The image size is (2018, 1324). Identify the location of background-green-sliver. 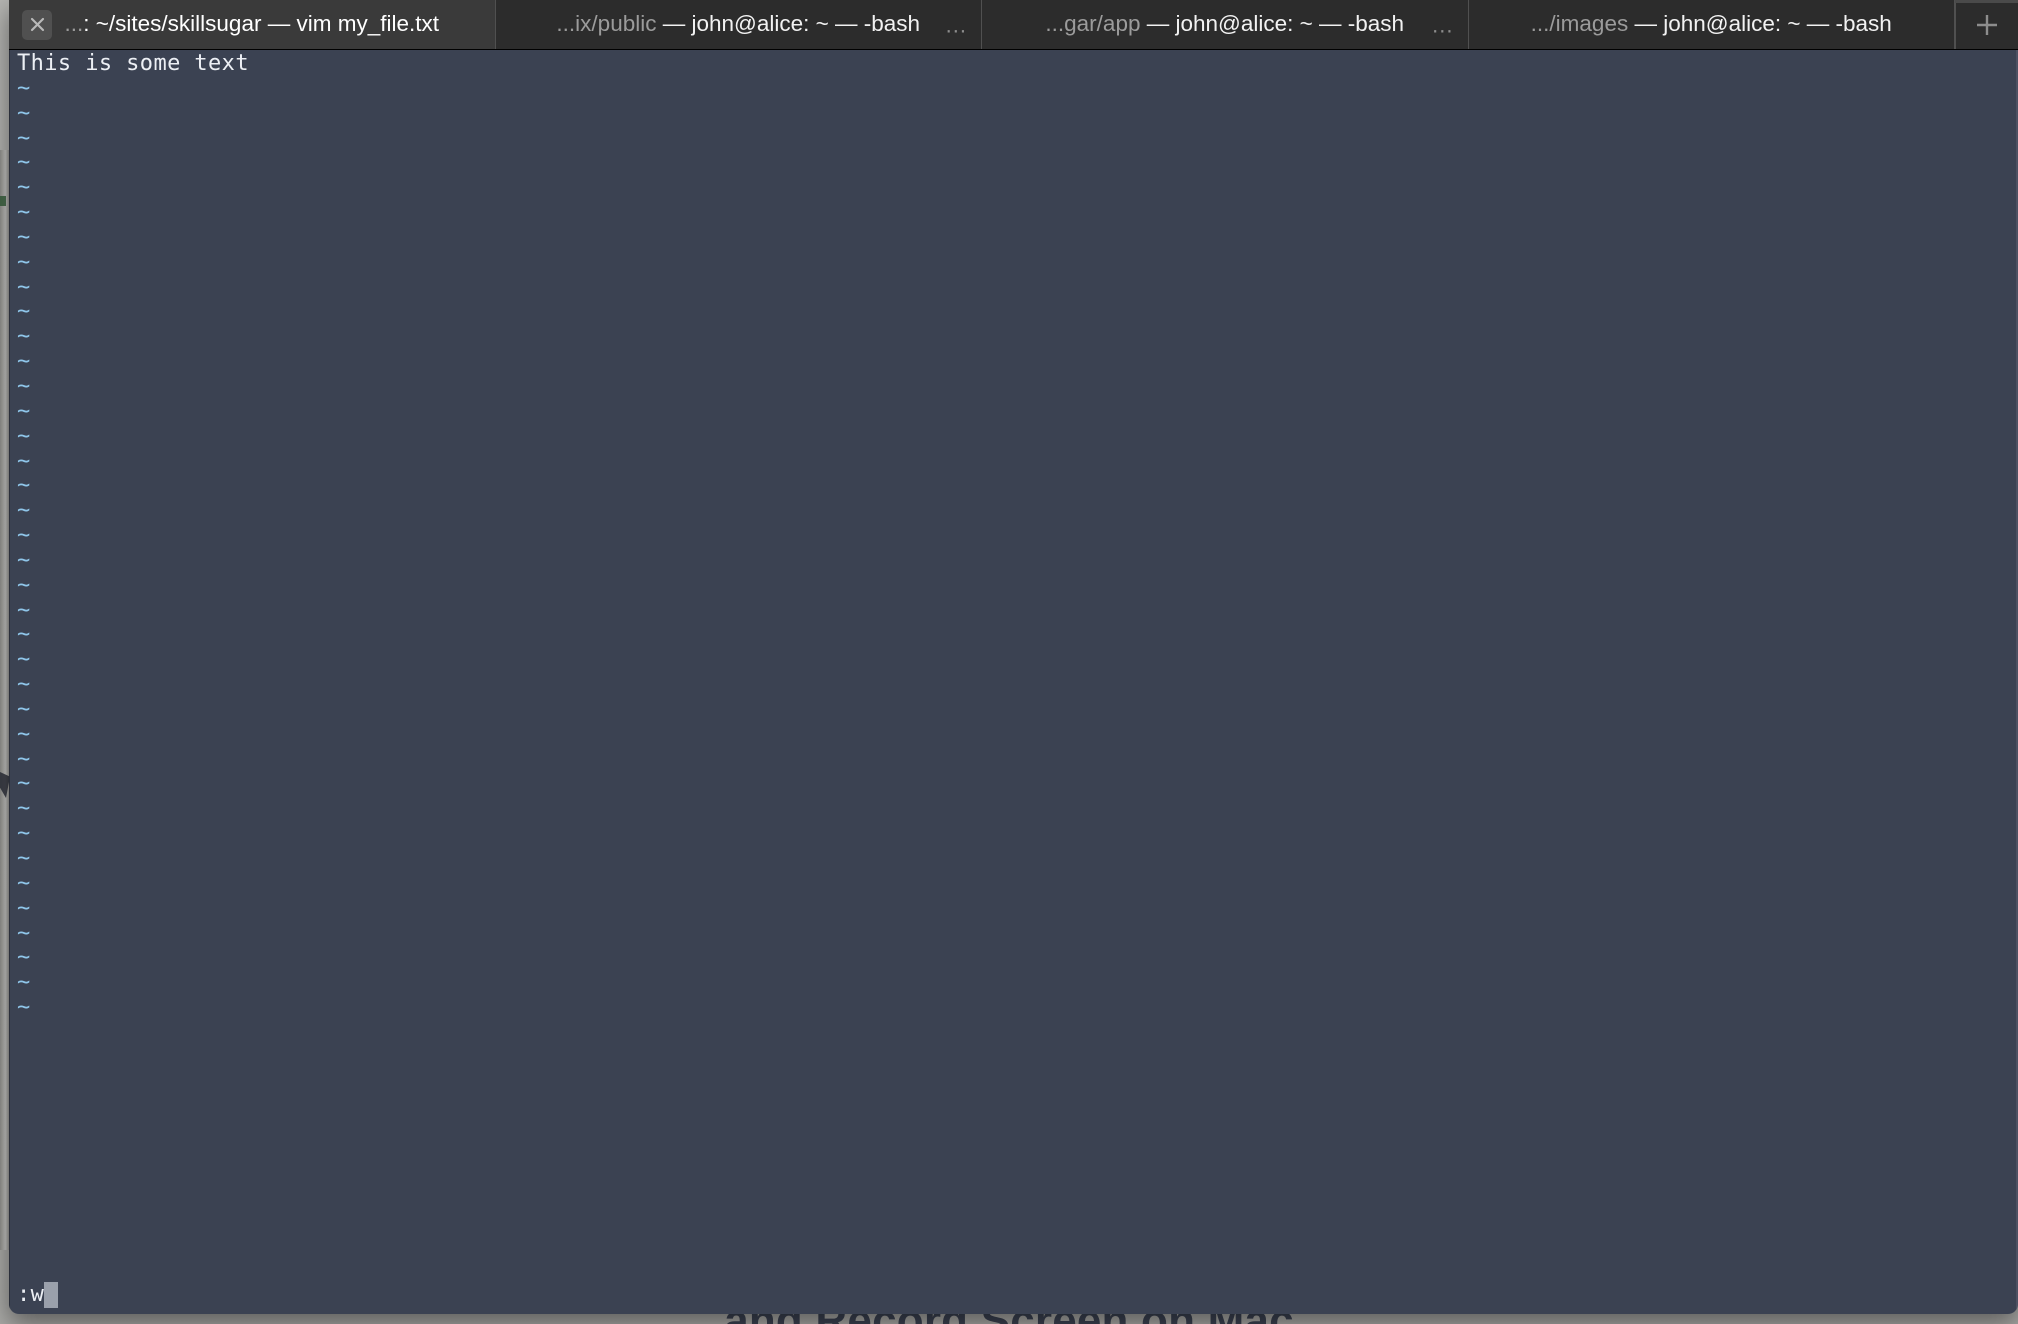
(3, 201).